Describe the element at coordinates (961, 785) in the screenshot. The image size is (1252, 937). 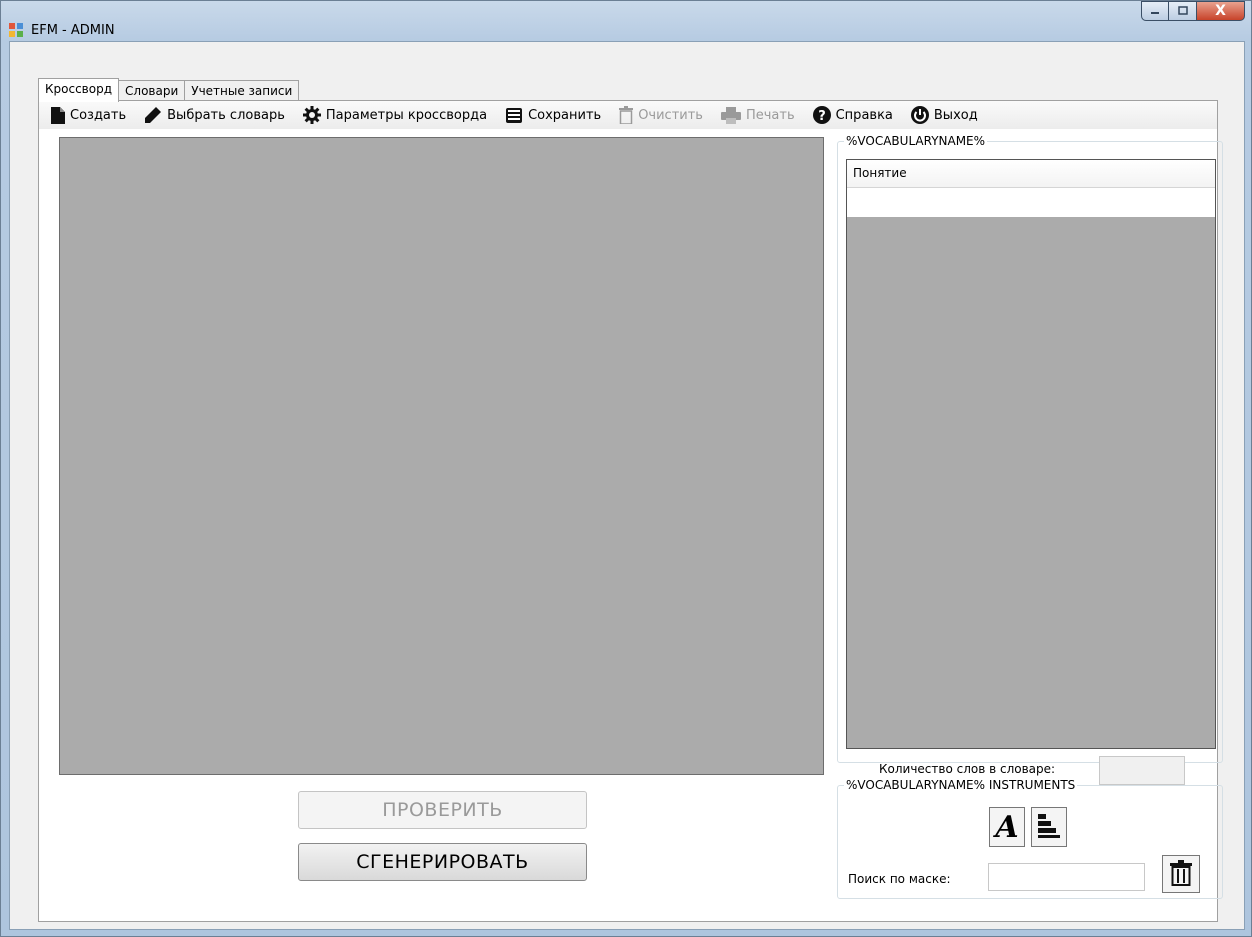
I see `instruments-group-title: %VOCABULARYNAME% INSTRUMENTS` at that location.